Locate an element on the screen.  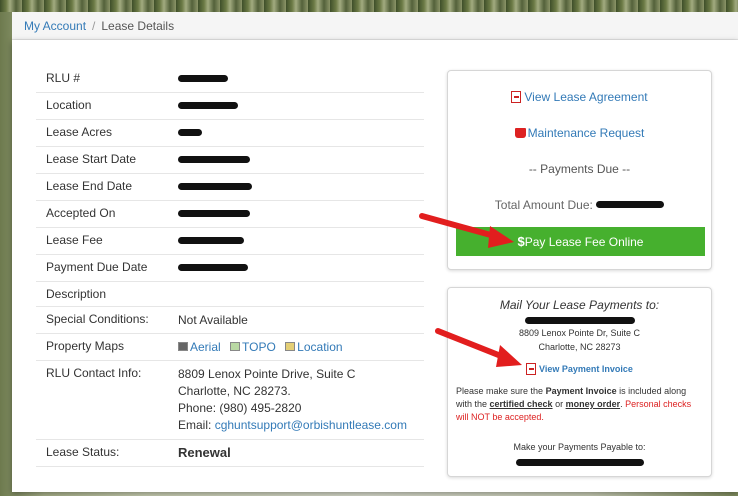
detail-row-location: Location is located at coordinates (230, 106).